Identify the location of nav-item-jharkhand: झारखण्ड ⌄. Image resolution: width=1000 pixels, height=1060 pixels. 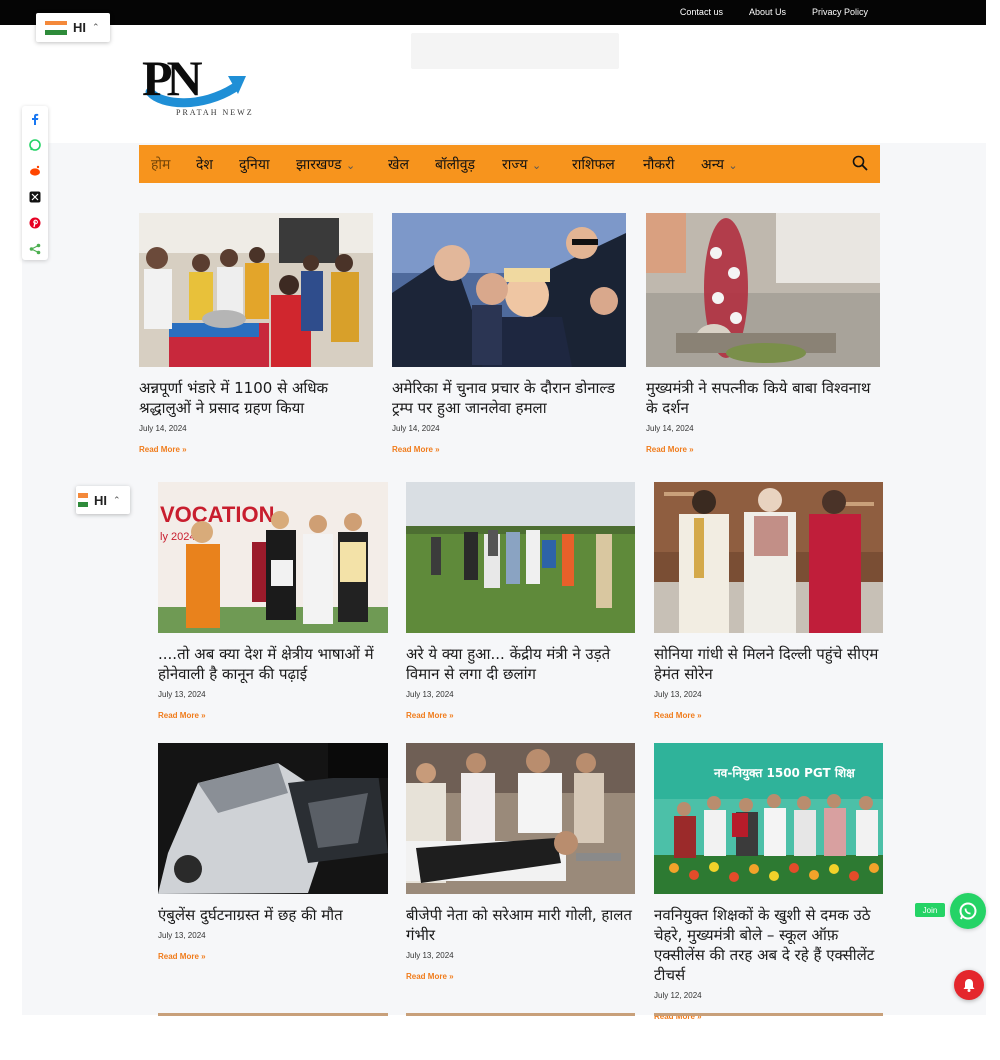
(325, 164).